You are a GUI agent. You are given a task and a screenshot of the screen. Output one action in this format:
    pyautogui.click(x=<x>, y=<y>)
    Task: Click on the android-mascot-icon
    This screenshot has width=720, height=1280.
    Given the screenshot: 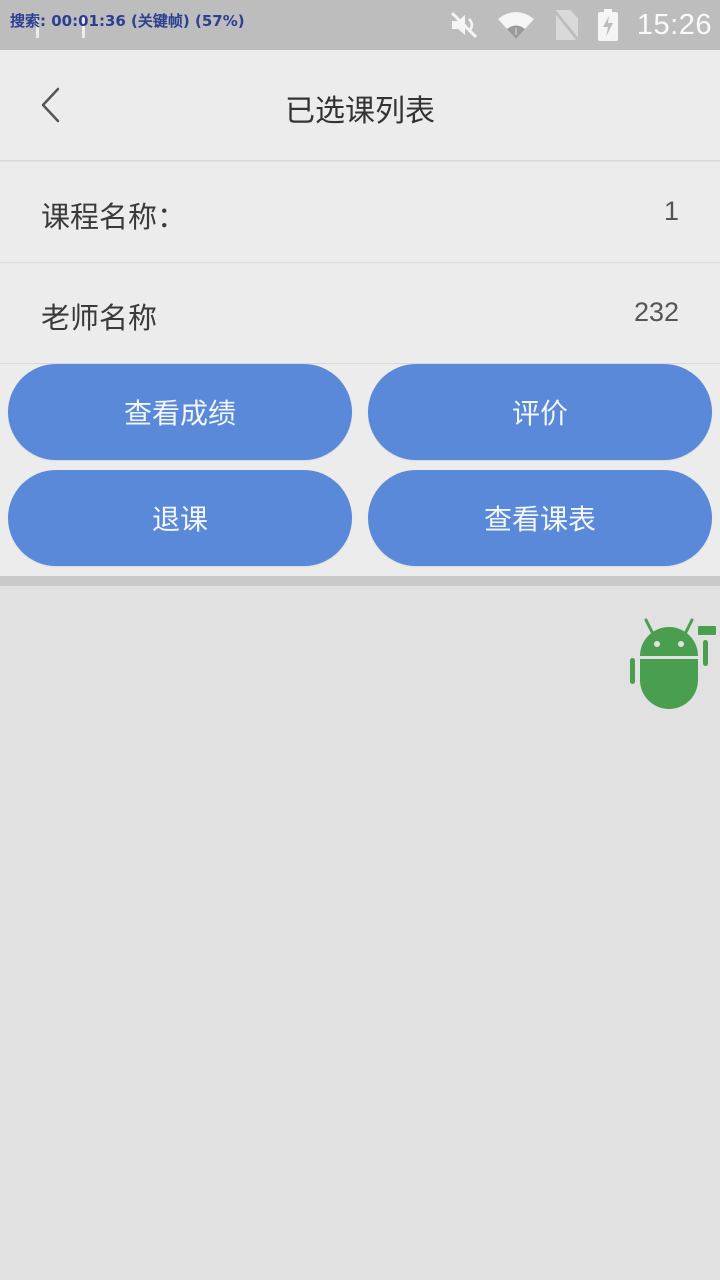 What is the action you would take?
    pyautogui.click(x=674, y=666)
    